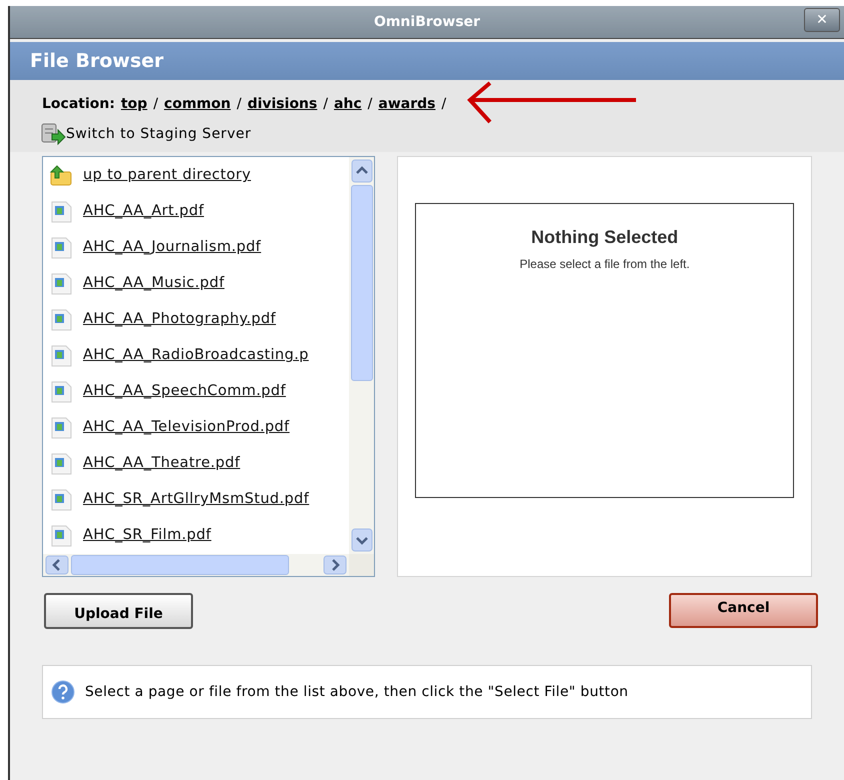 The image size is (844, 780). Describe the element at coordinates (118, 611) in the screenshot. I see `upload-button: Upload File` at that location.